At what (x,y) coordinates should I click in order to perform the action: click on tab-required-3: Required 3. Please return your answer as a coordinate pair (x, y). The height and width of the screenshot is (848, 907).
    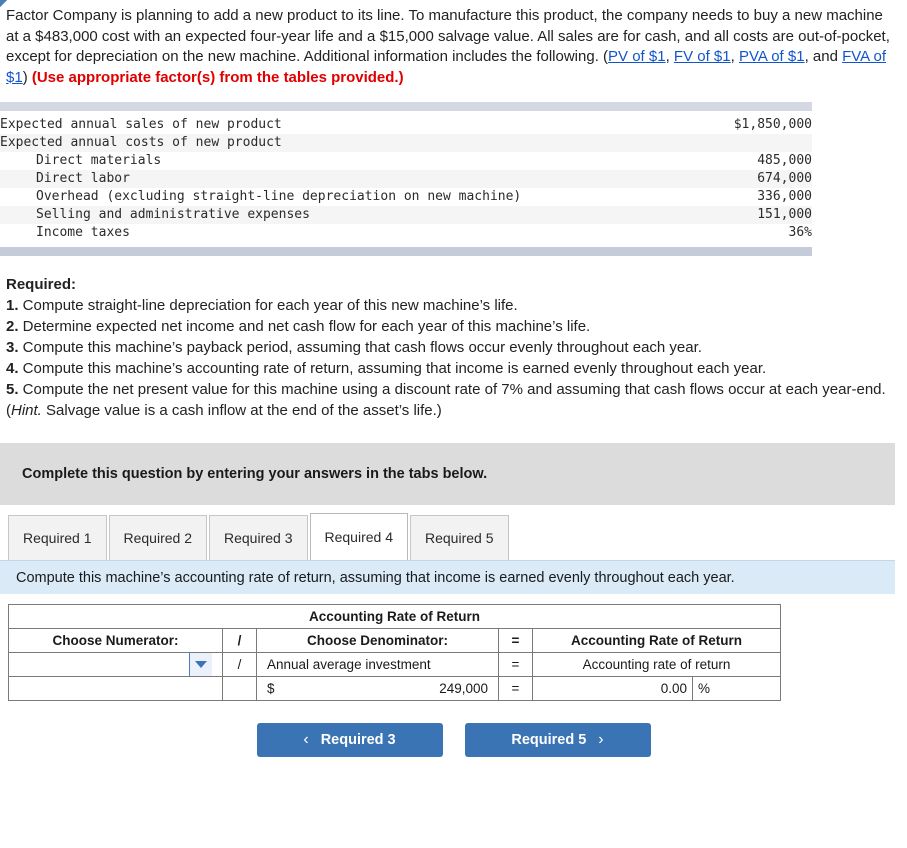
    Looking at the image, I should click on (258, 537).